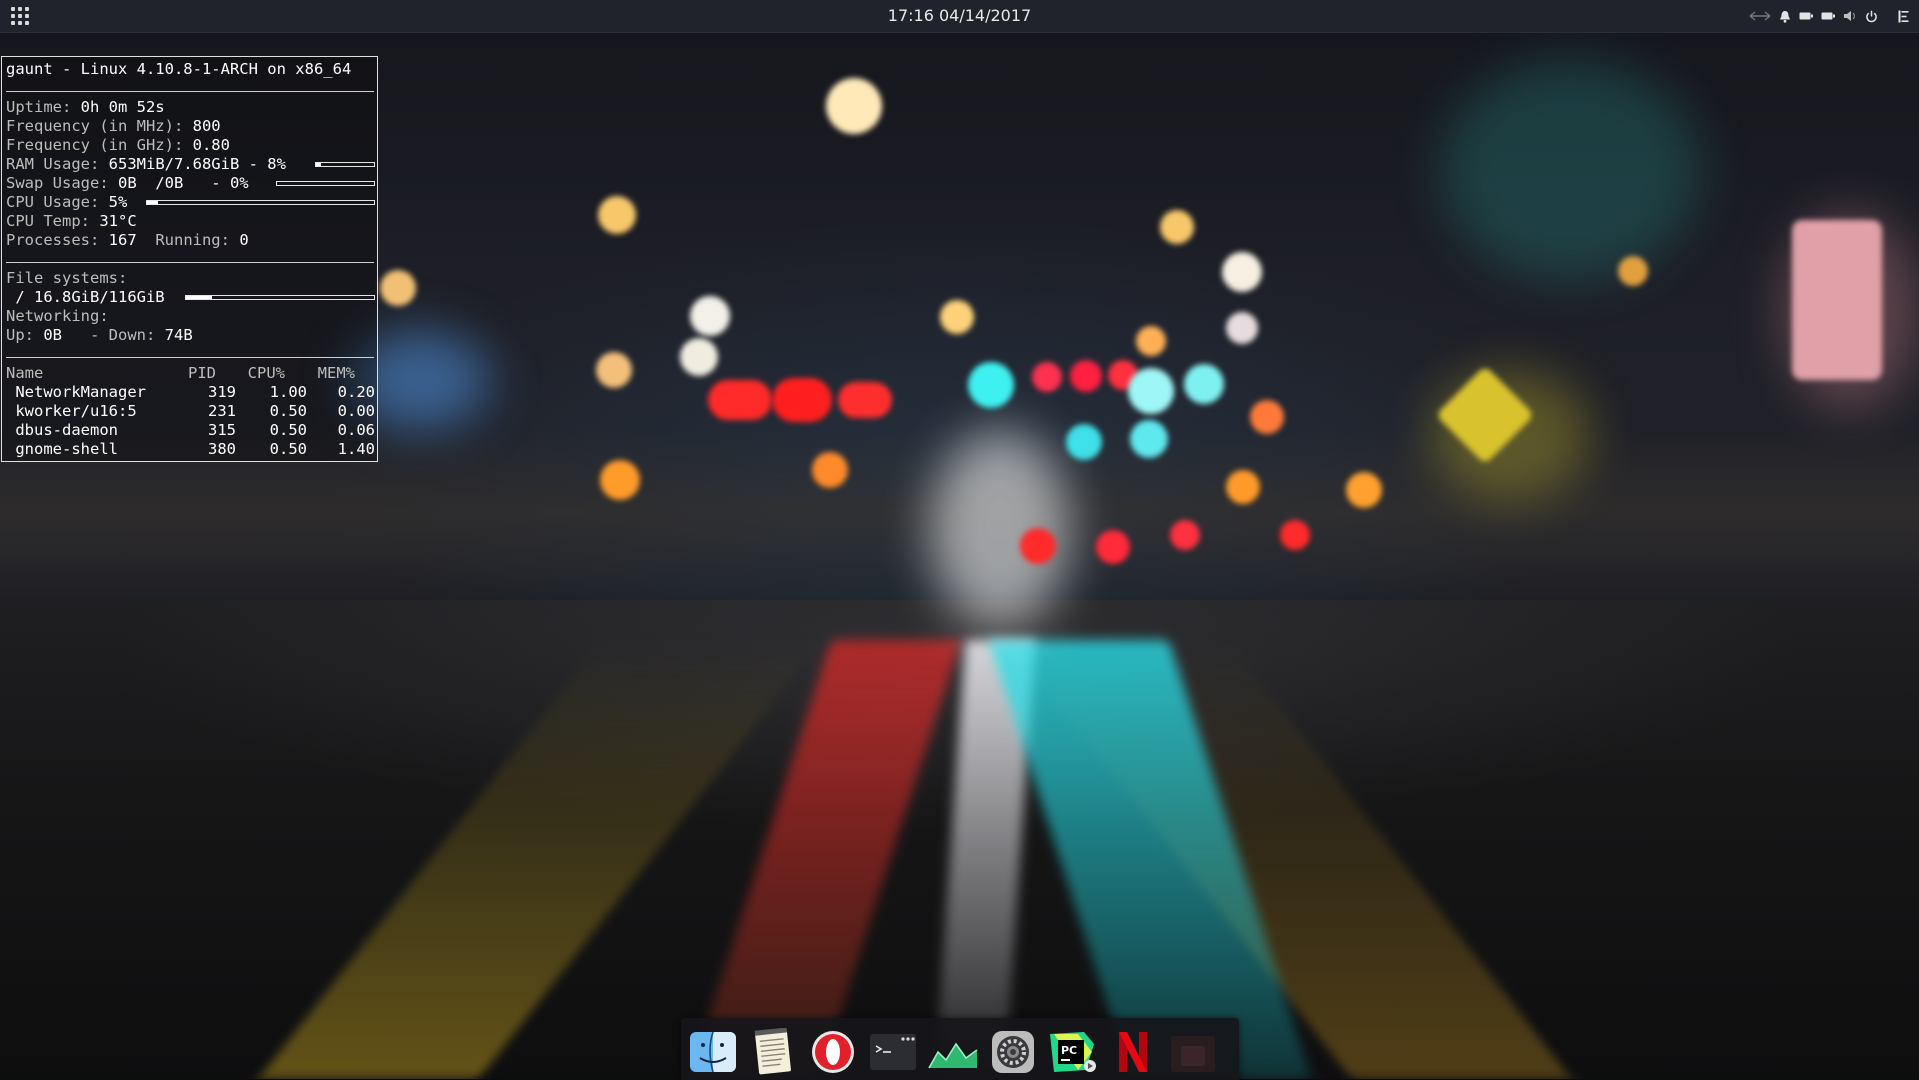 The width and height of the screenshot is (1919, 1080). Describe the element at coordinates (71, 411) in the screenshot. I see `proc-name: kworker/u16:5` at that location.